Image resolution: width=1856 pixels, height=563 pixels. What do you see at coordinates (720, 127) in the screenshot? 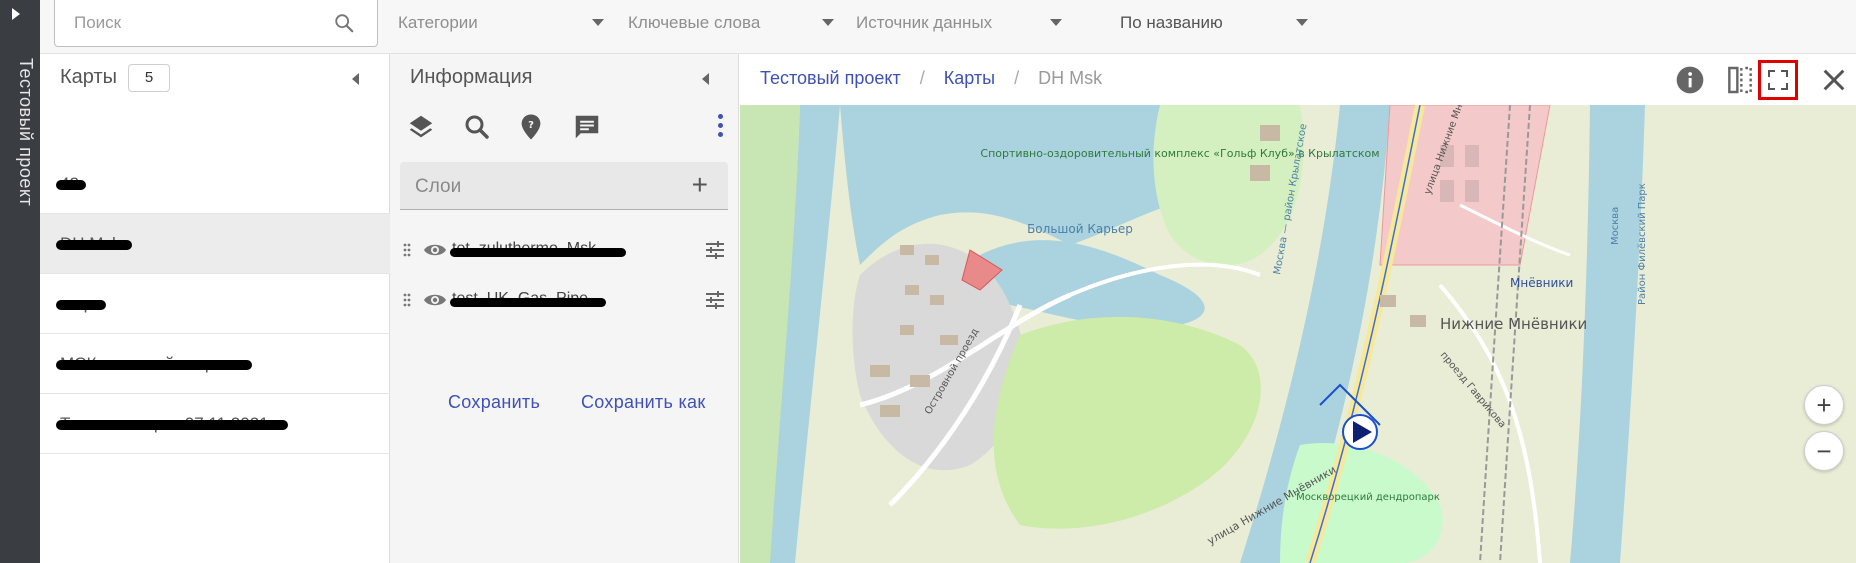
I see `more-options-icon` at bounding box center [720, 127].